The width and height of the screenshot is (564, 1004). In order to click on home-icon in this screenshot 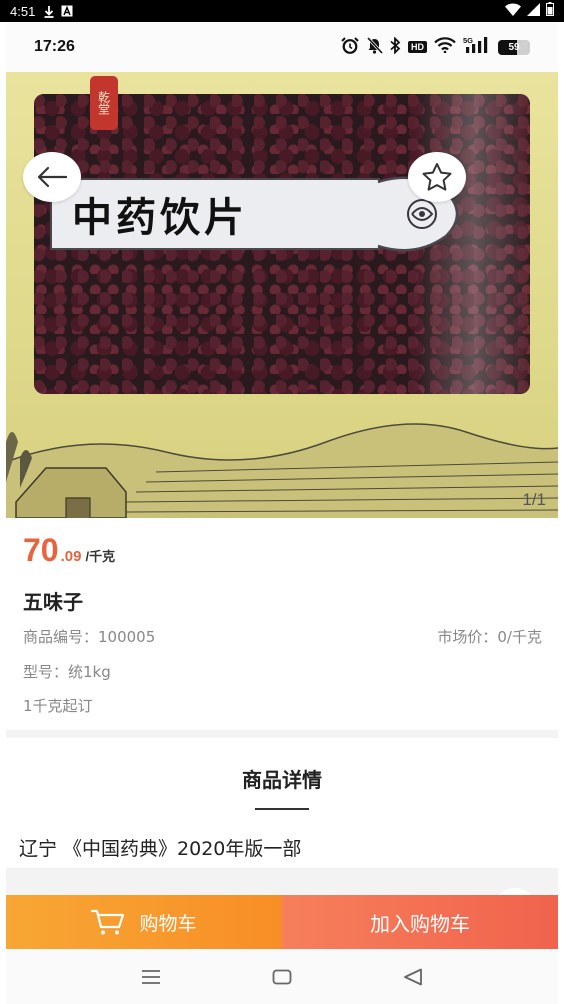, I will do `click(282, 976)`.